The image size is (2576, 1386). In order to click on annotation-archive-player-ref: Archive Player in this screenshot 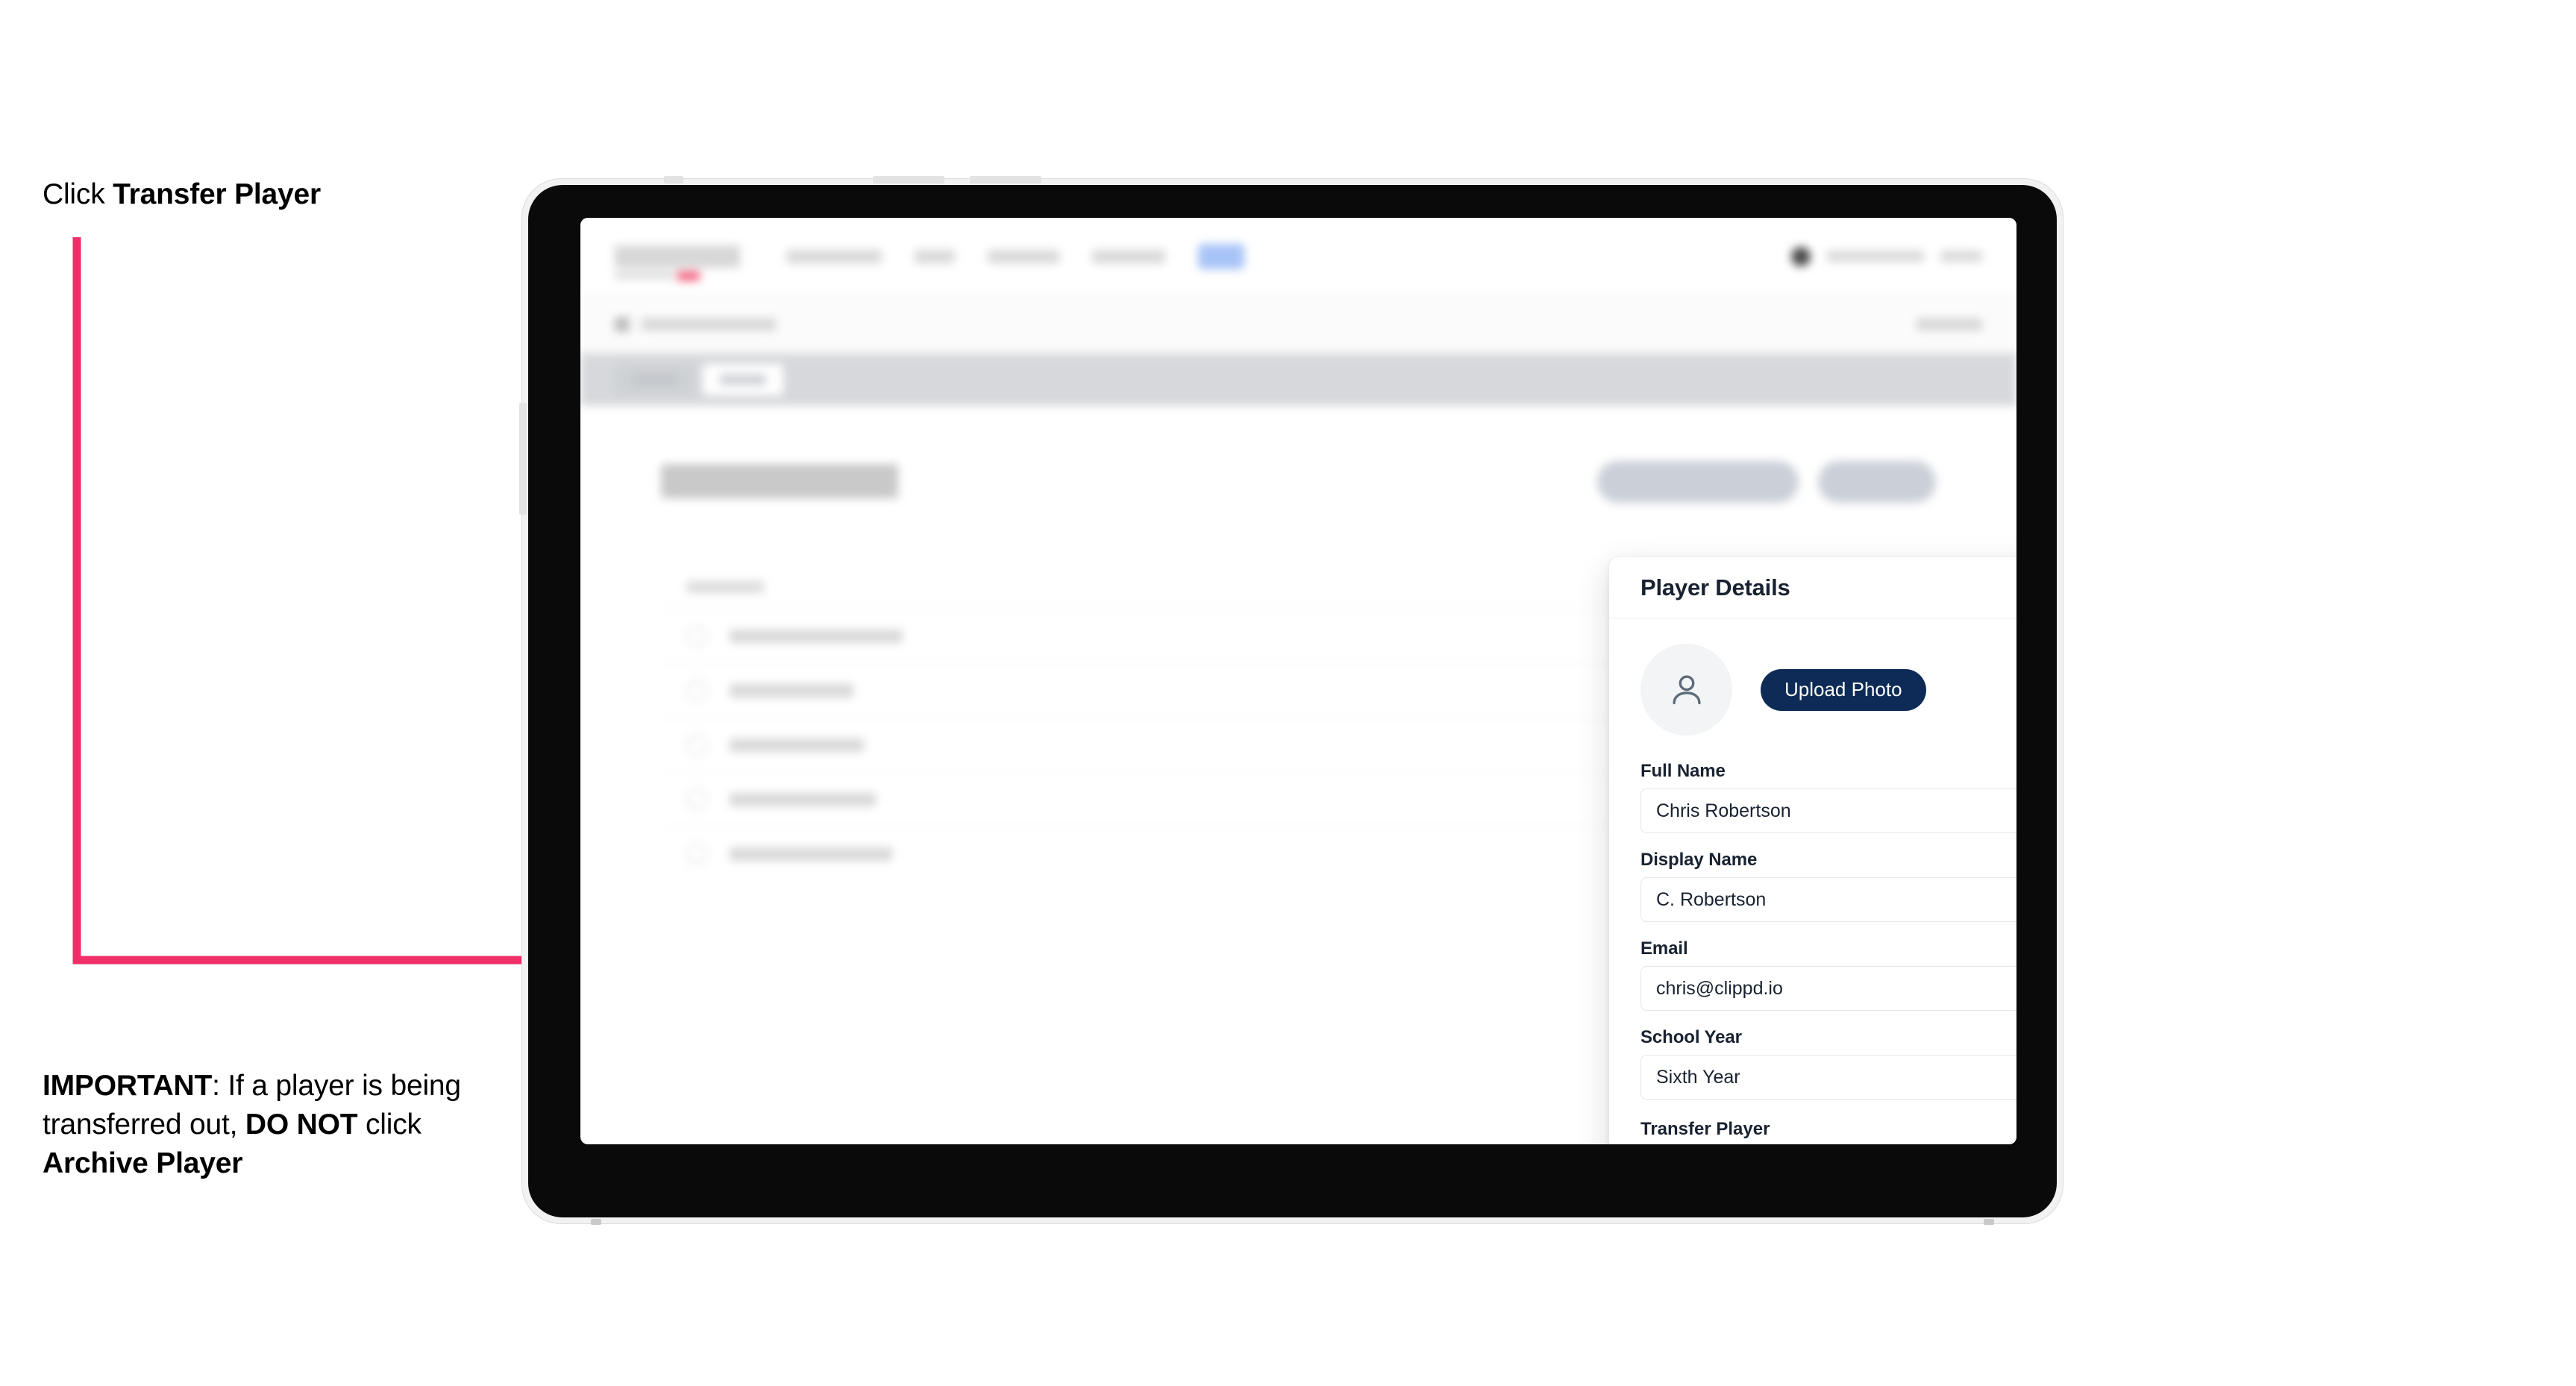, I will do `click(143, 1163)`.